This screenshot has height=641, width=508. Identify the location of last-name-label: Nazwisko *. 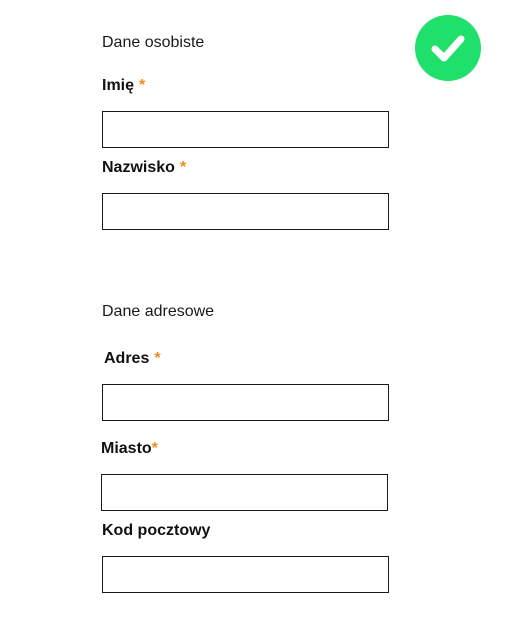
(144, 168).